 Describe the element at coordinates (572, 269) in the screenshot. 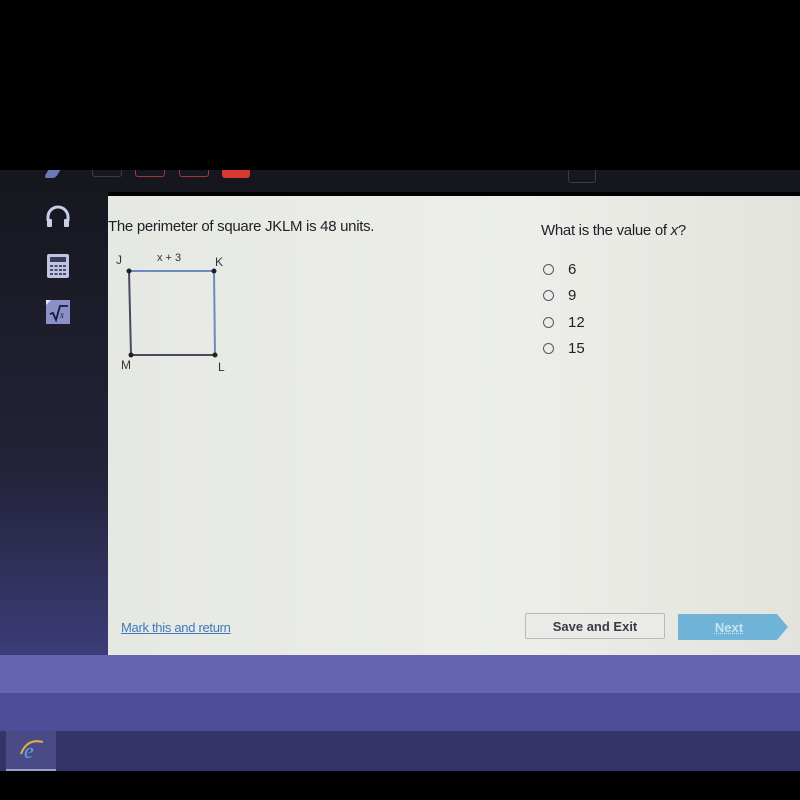

I see `option-label: 6` at that location.